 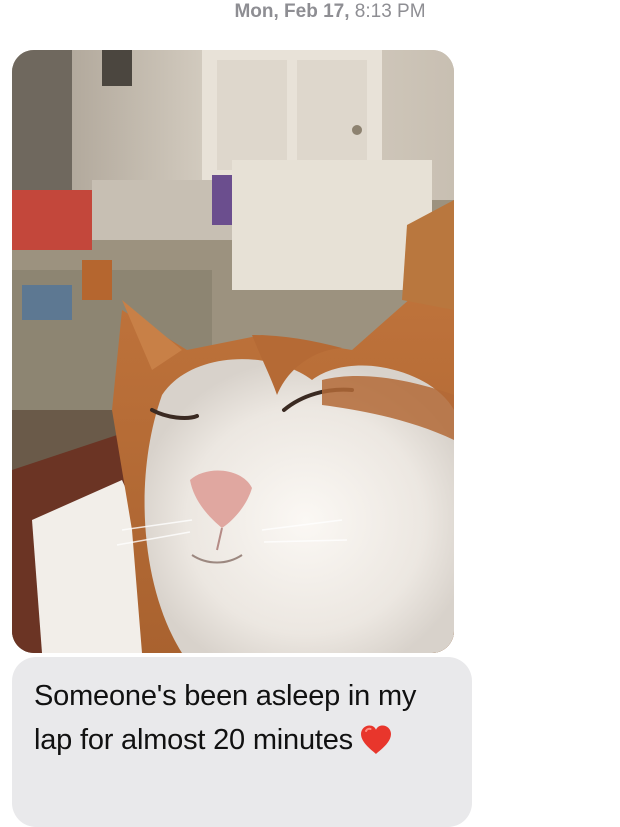 What do you see at coordinates (376, 739) in the screenshot?
I see `heart-icon` at bounding box center [376, 739].